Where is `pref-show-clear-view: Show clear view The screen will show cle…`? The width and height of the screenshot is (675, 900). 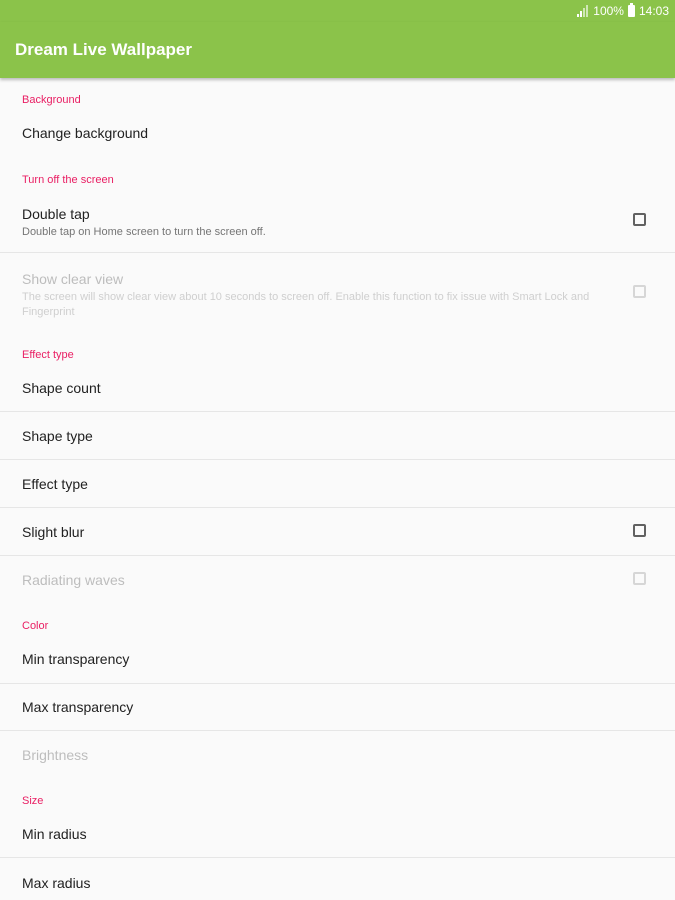
pref-show-clear-view: Show clear view The screen will show cle… is located at coordinates (337, 296).